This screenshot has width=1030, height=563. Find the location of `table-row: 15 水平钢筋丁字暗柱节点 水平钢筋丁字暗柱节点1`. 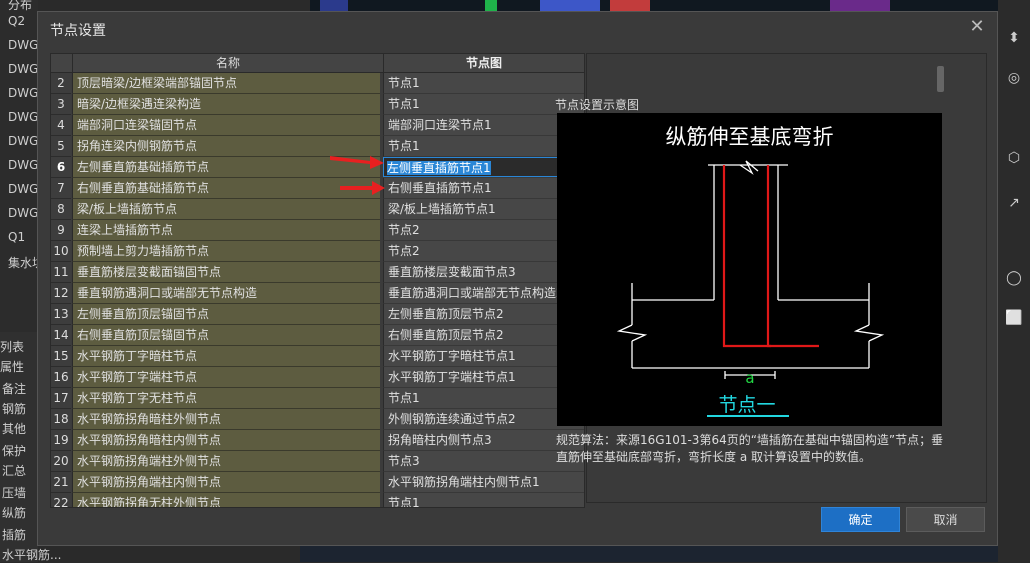

table-row: 15 水平钢筋丁字暗柱节点 水平钢筋丁字暗柱节点1 is located at coordinates (317, 356).